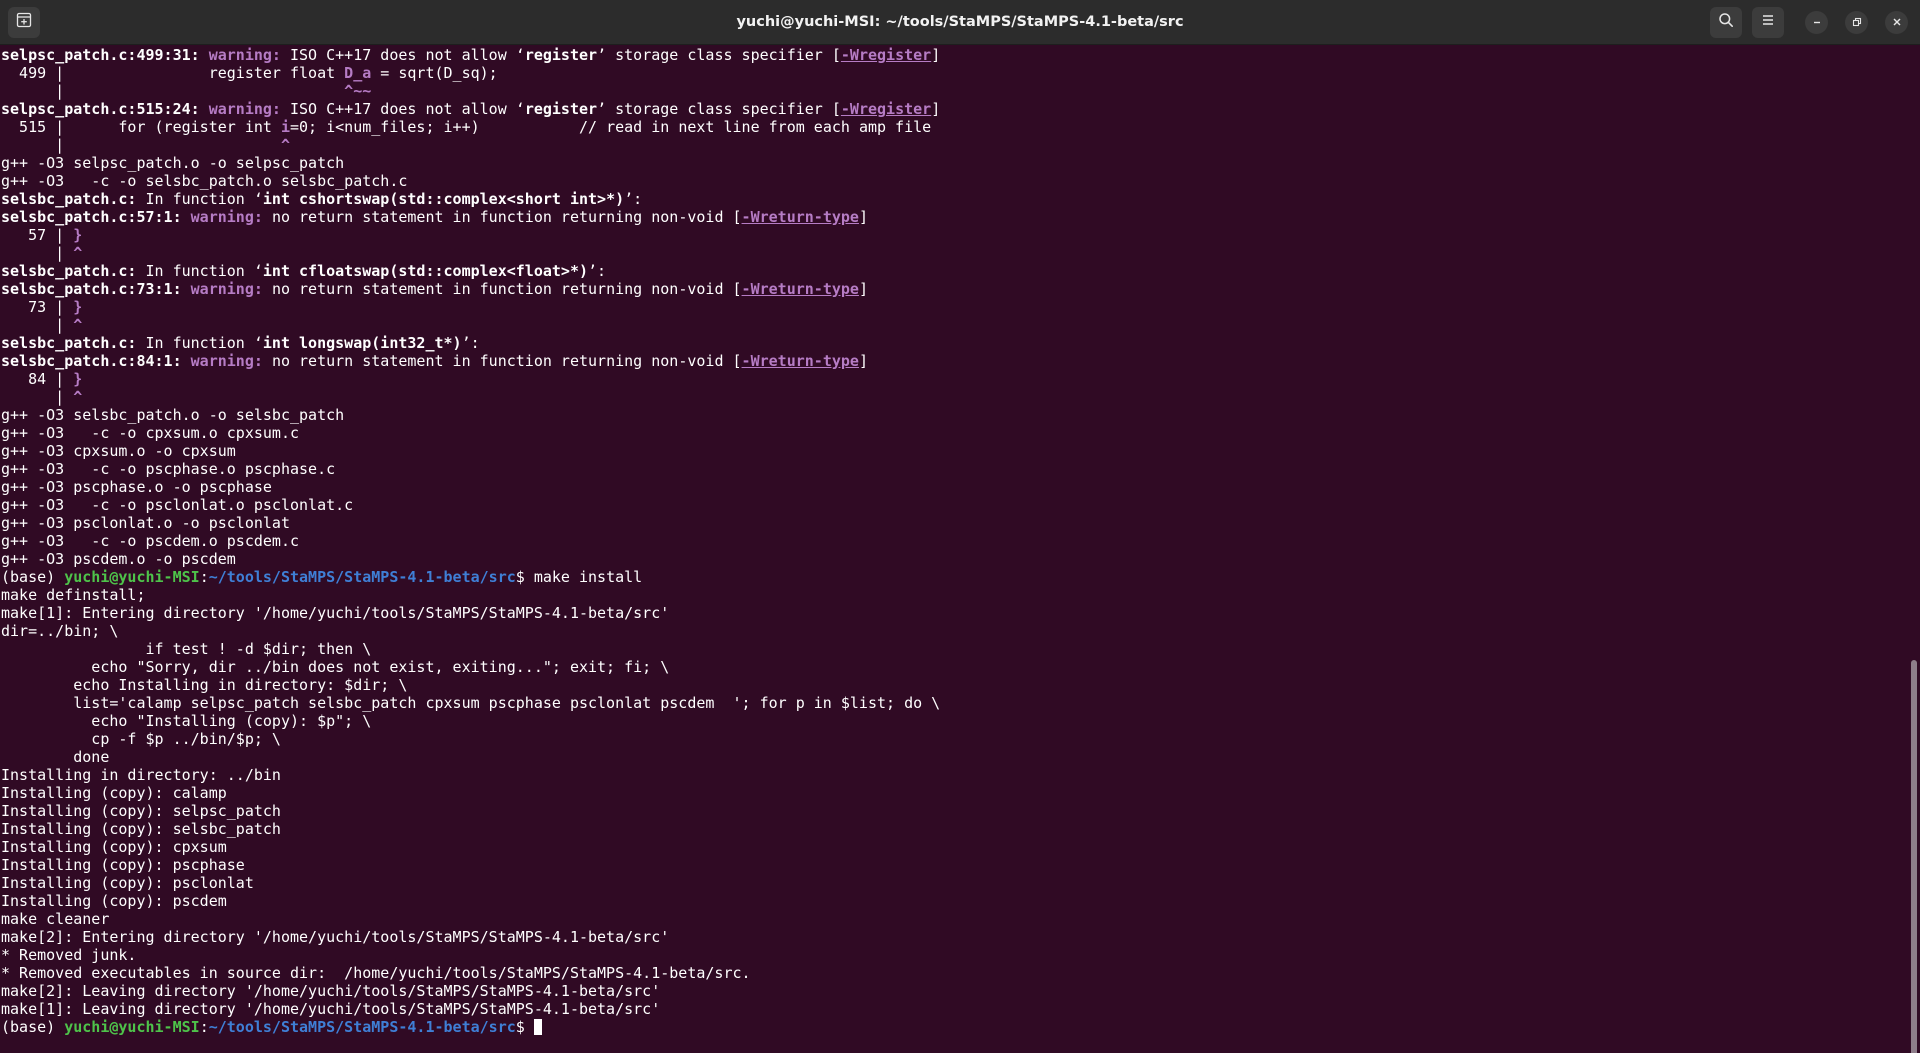 The height and width of the screenshot is (1053, 1920). I want to click on search-icon, so click(1726, 22).